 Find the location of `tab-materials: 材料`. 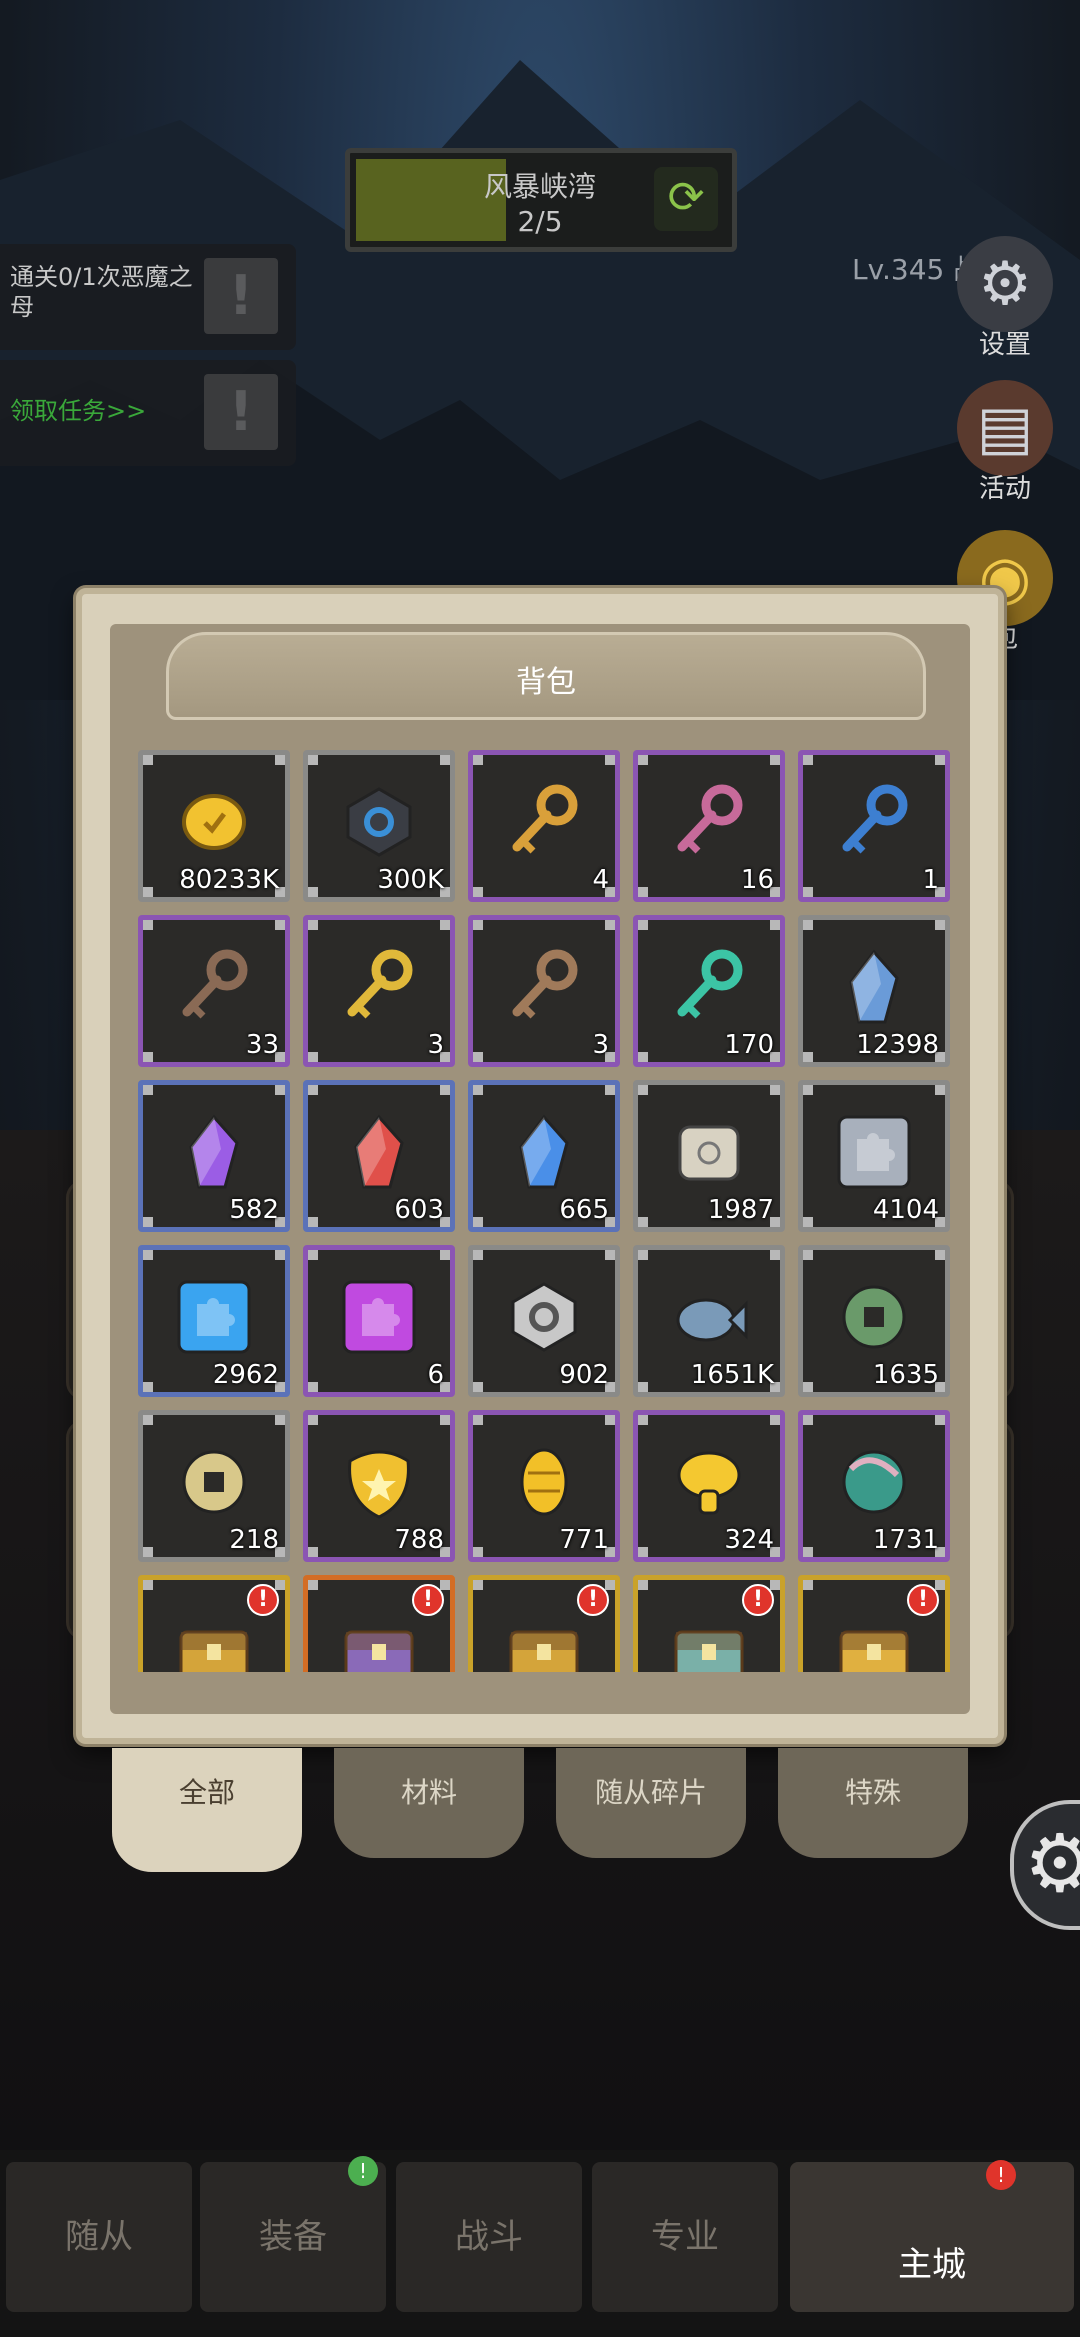

tab-materials: 材料 is located at coordinates (429, 1803).